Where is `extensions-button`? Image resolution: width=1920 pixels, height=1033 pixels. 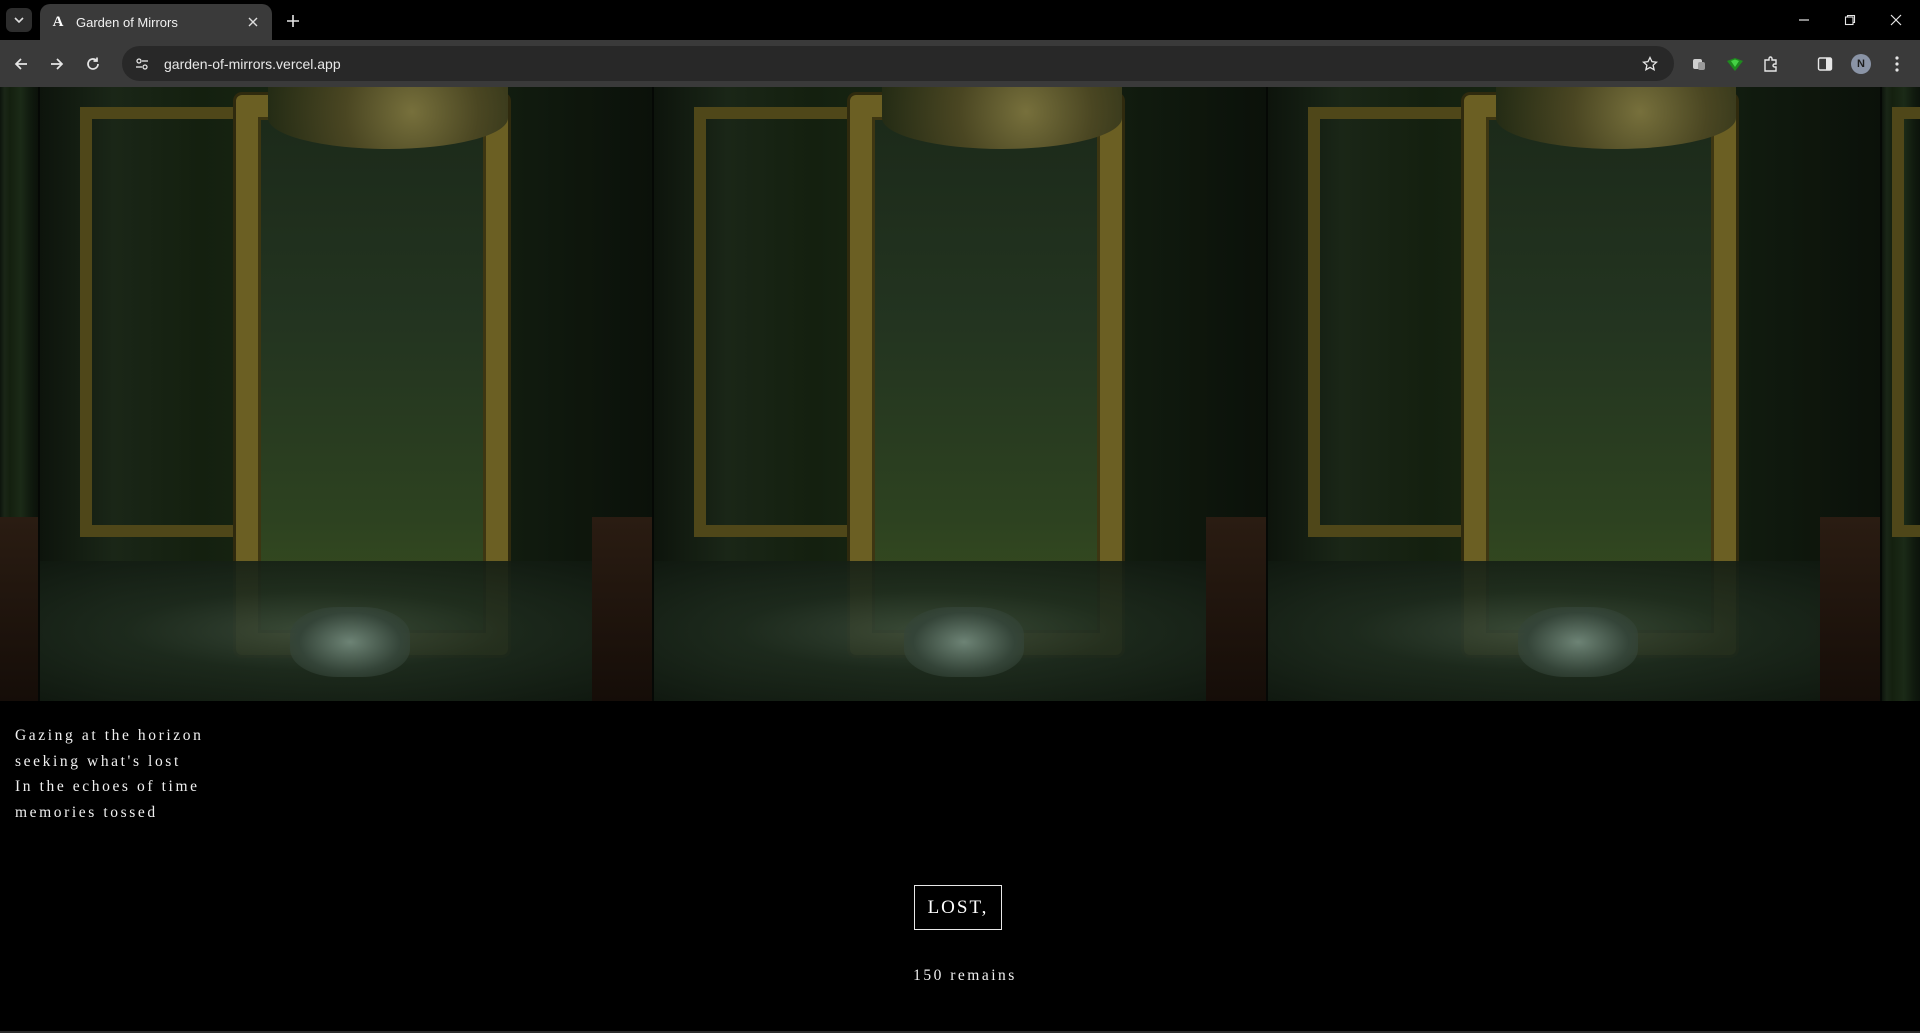 extensions-button is located at coordinates (1771, 64).